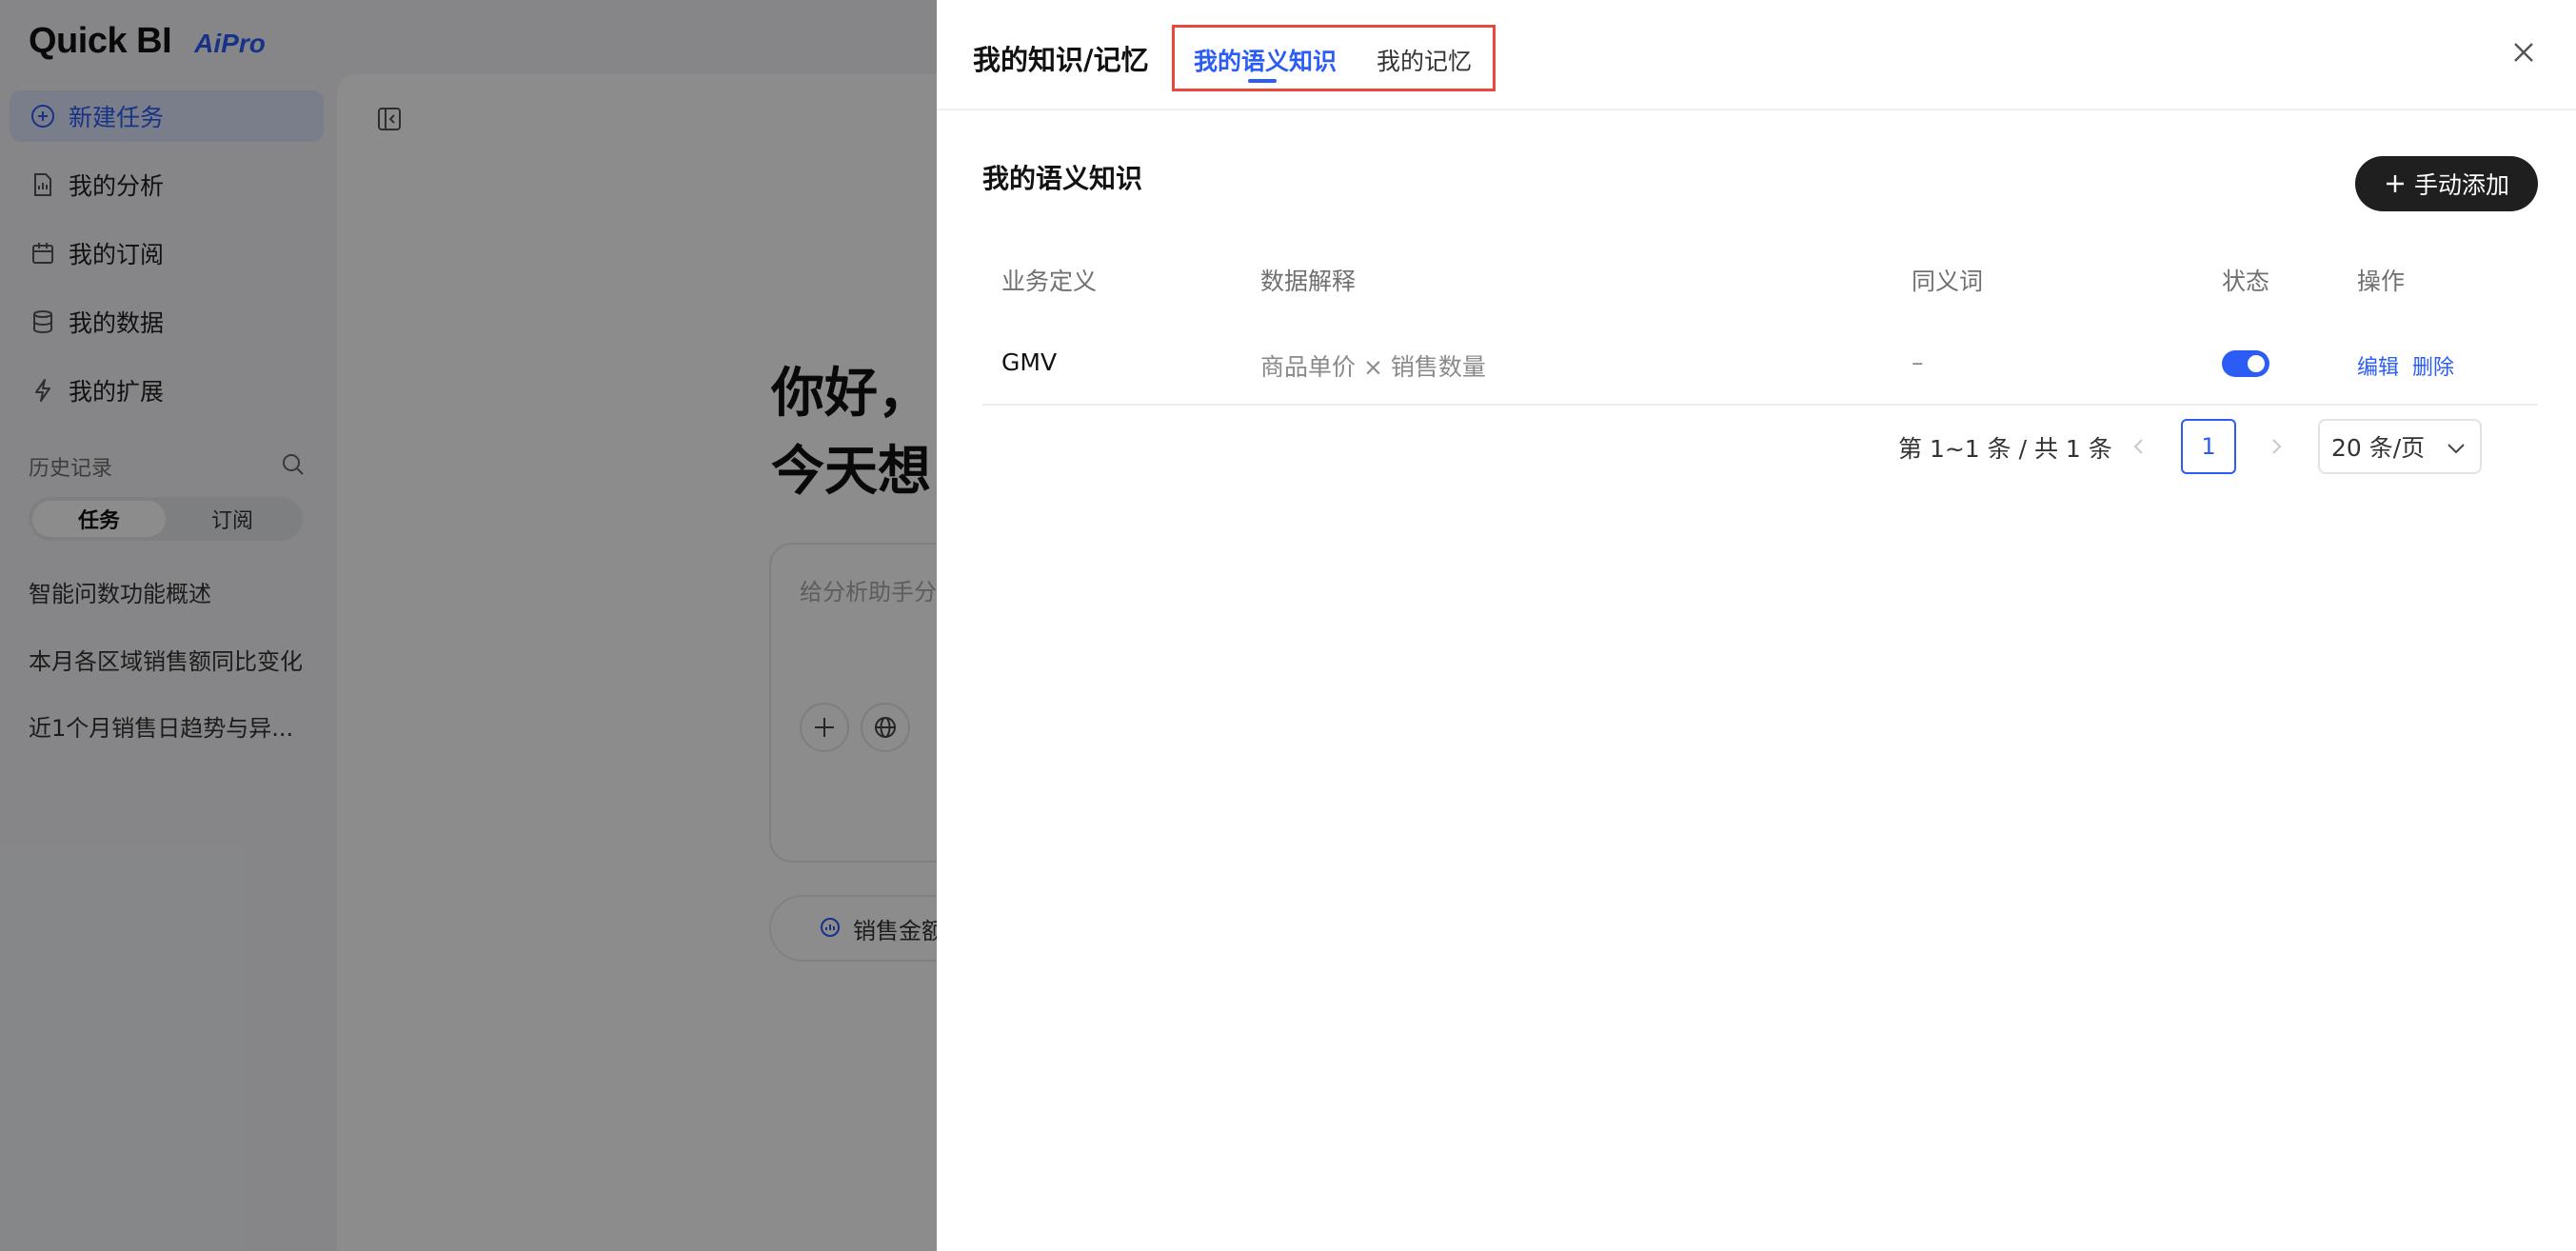 This screenshot has height=1251, width=2576. I want to click on active-tab-indicator, so click(1263, 81).